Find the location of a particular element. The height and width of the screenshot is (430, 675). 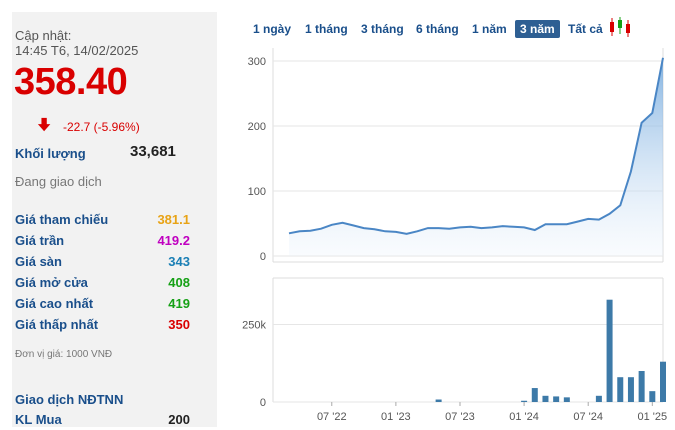

x-tick-label: 07 '22 is located at coordinates (332, 417).